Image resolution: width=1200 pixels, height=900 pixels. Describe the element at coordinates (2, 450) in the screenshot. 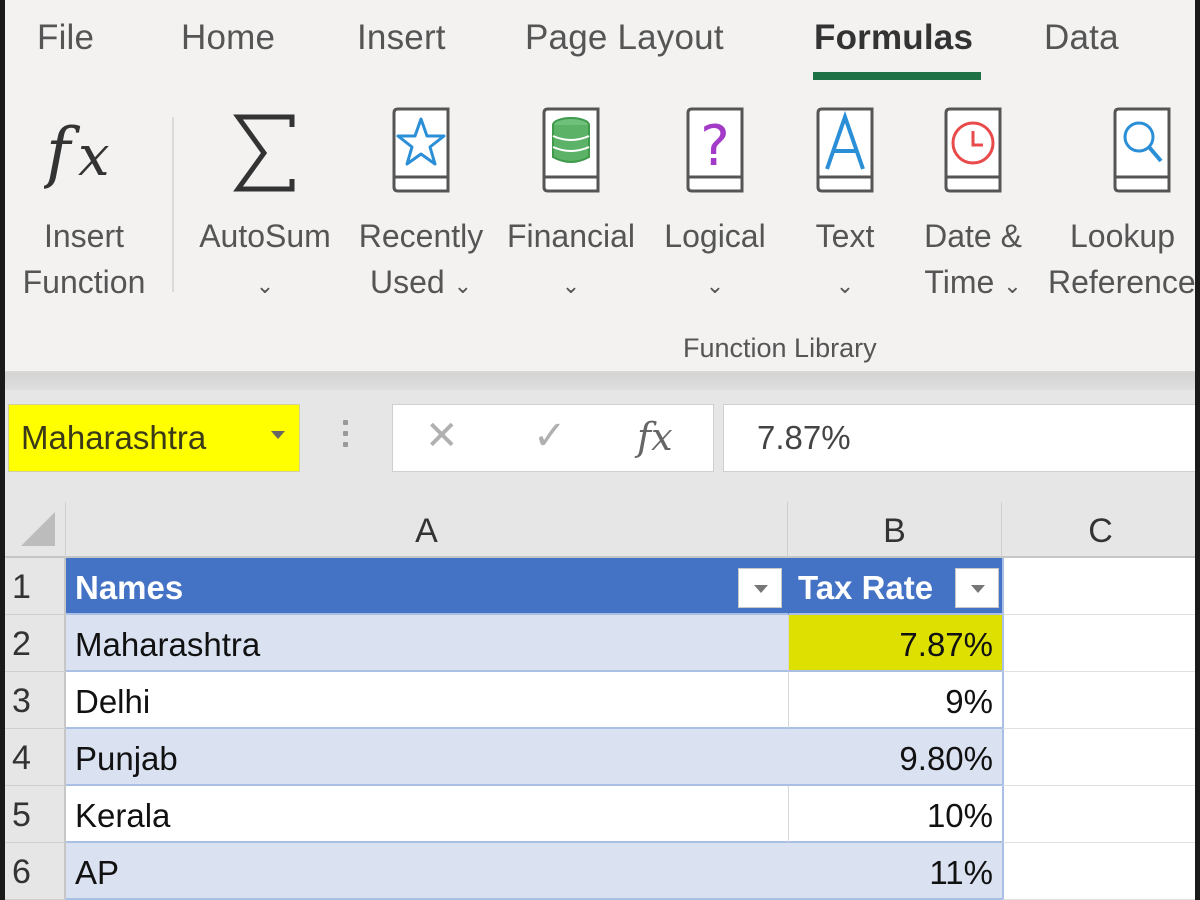

I see `window-left-border` at that location.